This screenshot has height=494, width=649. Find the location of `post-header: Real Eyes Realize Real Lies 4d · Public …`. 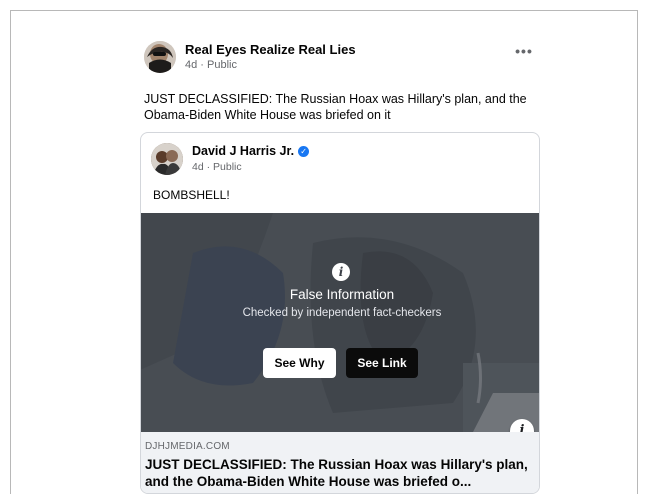

post-header: Real Eyes Realize Real Lies 4d · Public … is located at coordinates (341, 61).